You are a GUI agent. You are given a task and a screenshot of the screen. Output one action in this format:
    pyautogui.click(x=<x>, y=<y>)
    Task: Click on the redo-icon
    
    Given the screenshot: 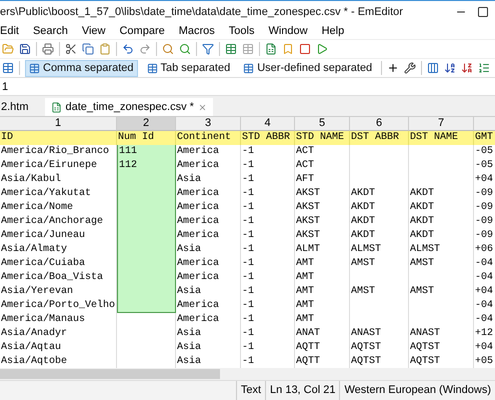 What is the action you would take?
    pyautogui.click(x=145, y=49)
    